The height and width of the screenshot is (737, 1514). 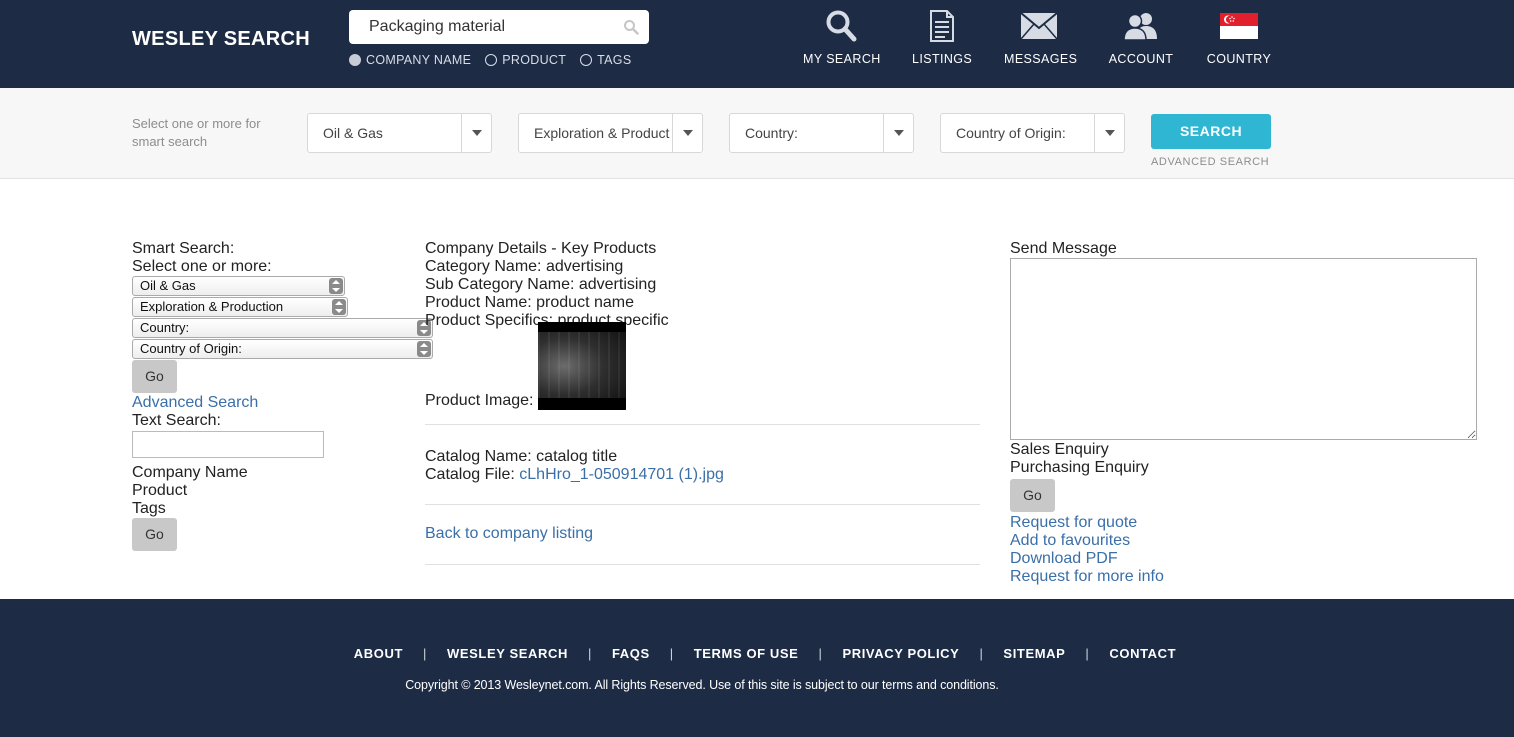 What do you see at coordinates (238, 286) in the screenshot?
I see `select-industry: Oil & Gas` at bounding box center [238, 286].